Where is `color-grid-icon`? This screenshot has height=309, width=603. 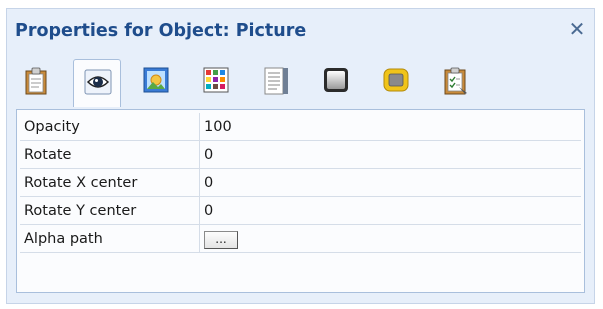 color-grid-icon is located at coordinates (216, 80).